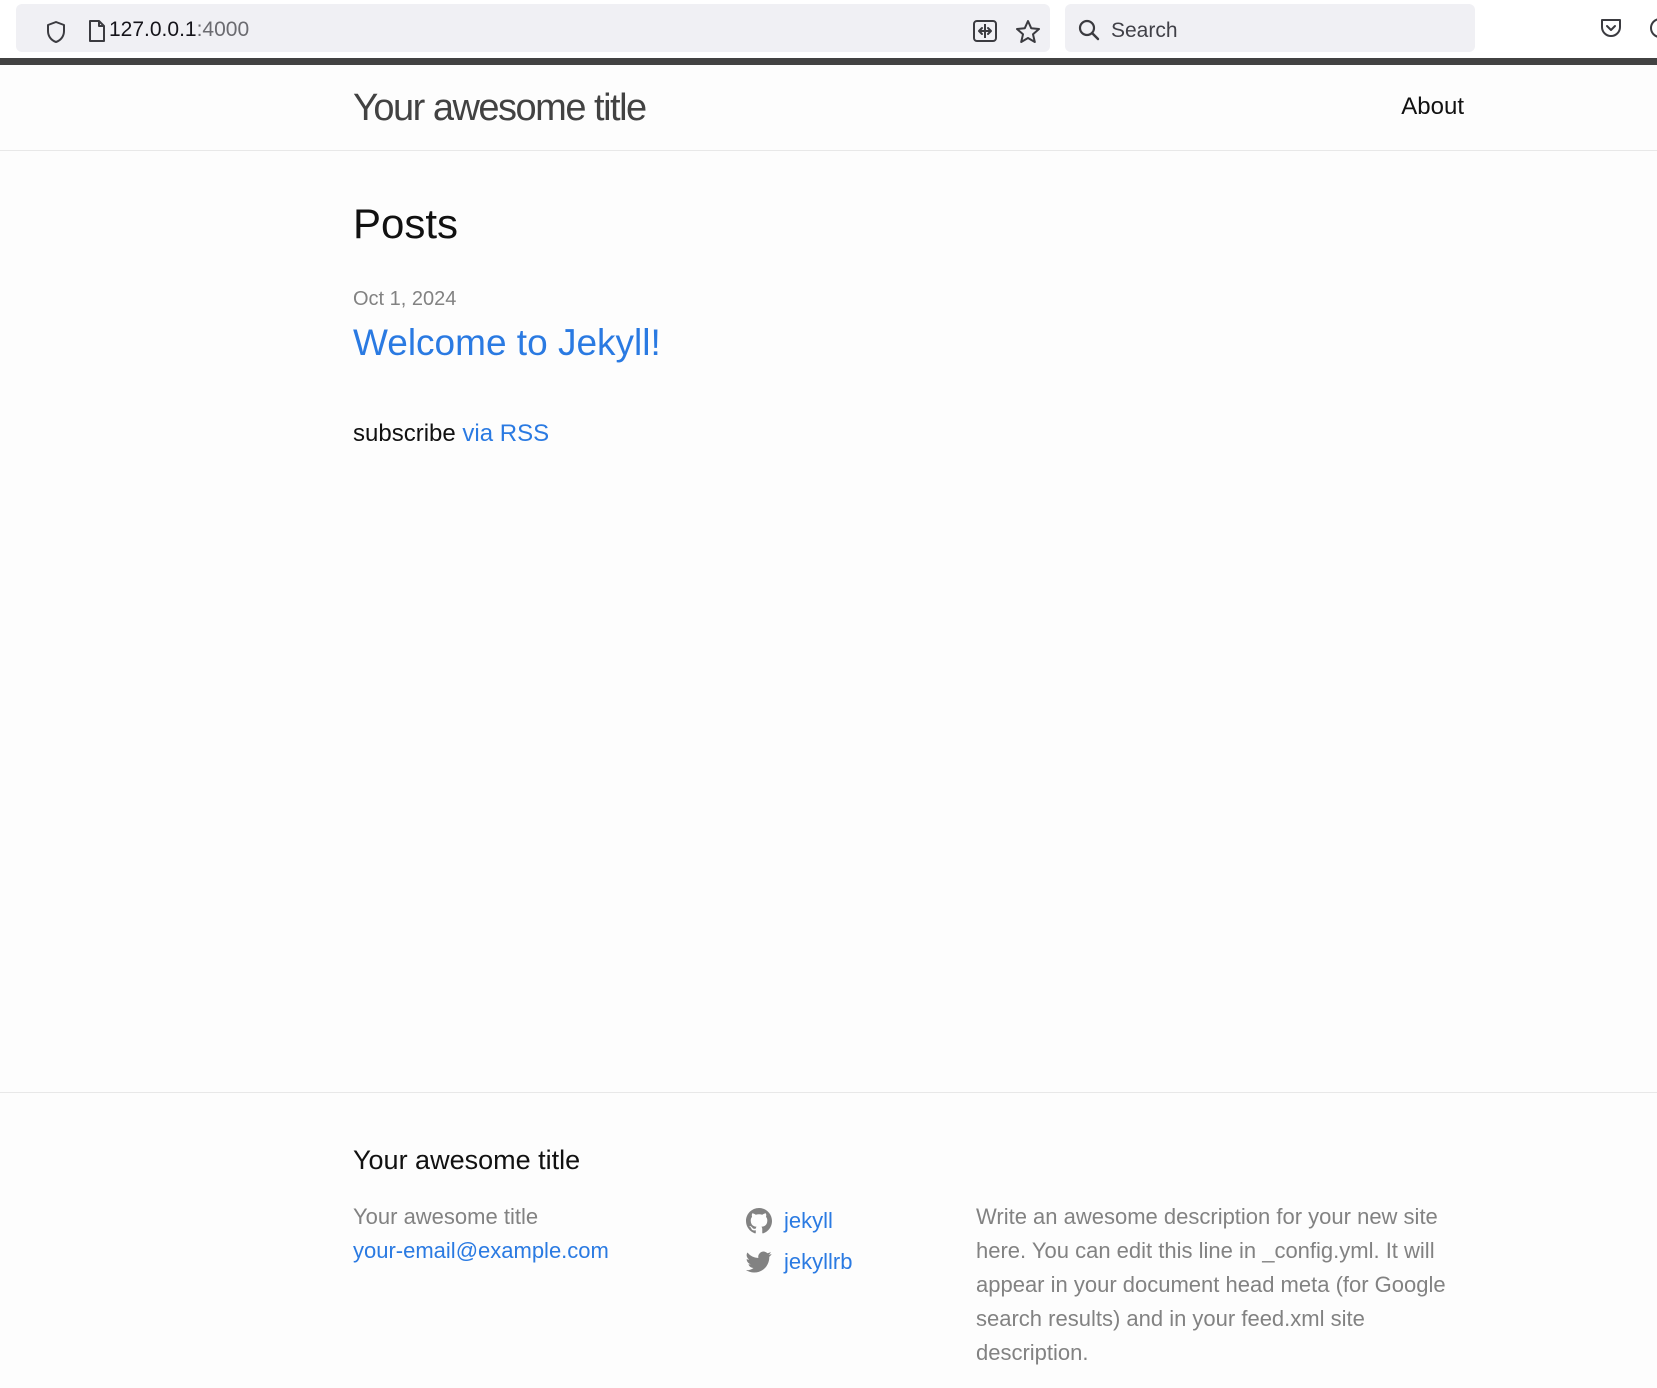 This screenshot has width=1657, height=1388. What do you see at coordinates (467, 1160) in the screenshot?
I see `footer-heading: Your awesome title` at bounding box center [467, 1160].